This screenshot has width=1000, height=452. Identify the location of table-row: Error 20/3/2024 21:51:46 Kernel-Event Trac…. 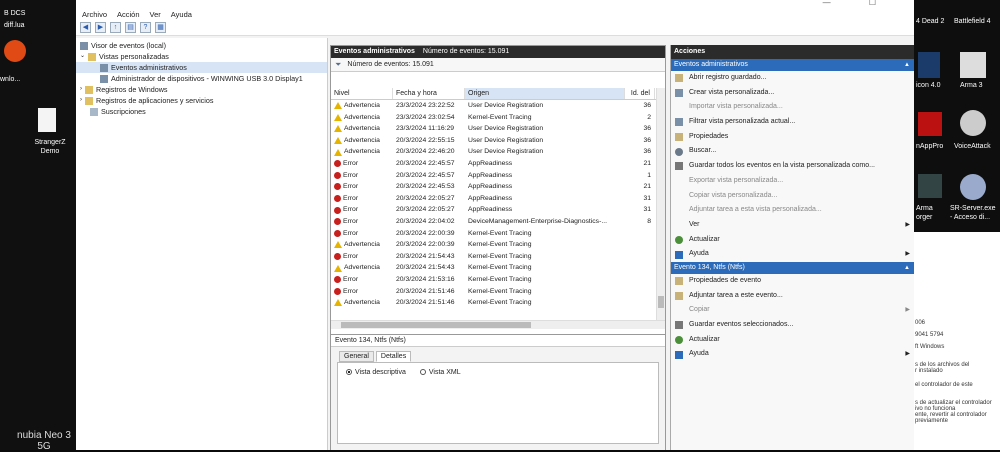
(498, 292).